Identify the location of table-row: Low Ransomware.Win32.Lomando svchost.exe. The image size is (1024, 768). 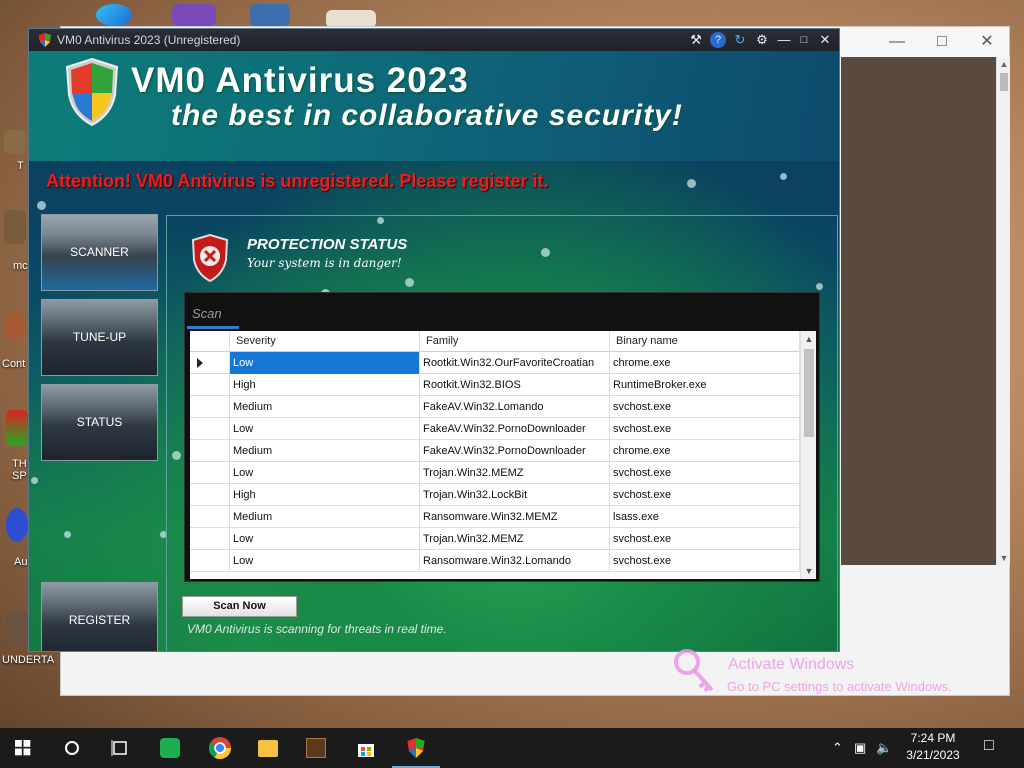
(495, 561).